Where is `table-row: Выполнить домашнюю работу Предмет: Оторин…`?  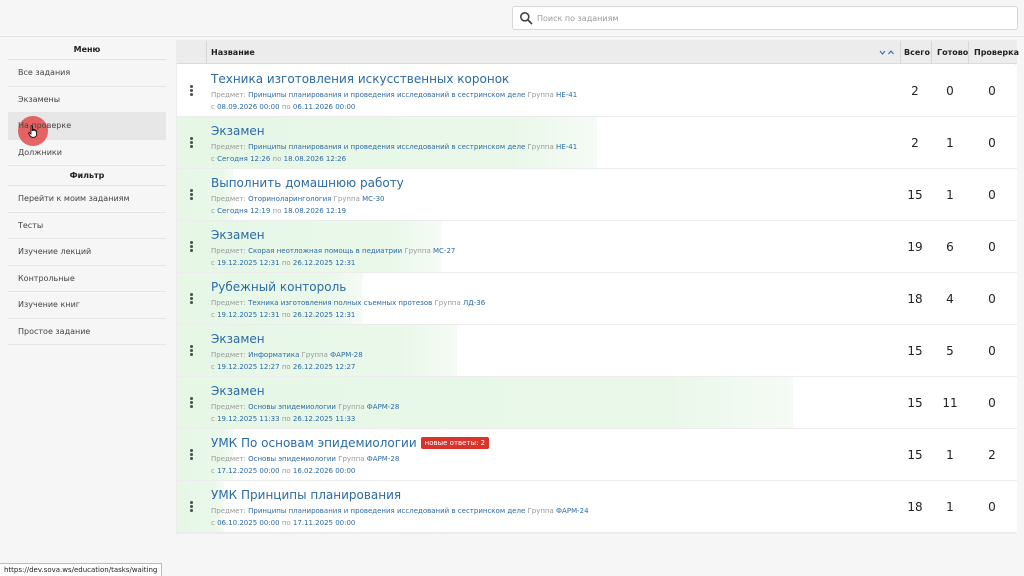
table-row: Выполнить домашнюю работу Предмет: Оторин… is located at coordinates (597, 195).